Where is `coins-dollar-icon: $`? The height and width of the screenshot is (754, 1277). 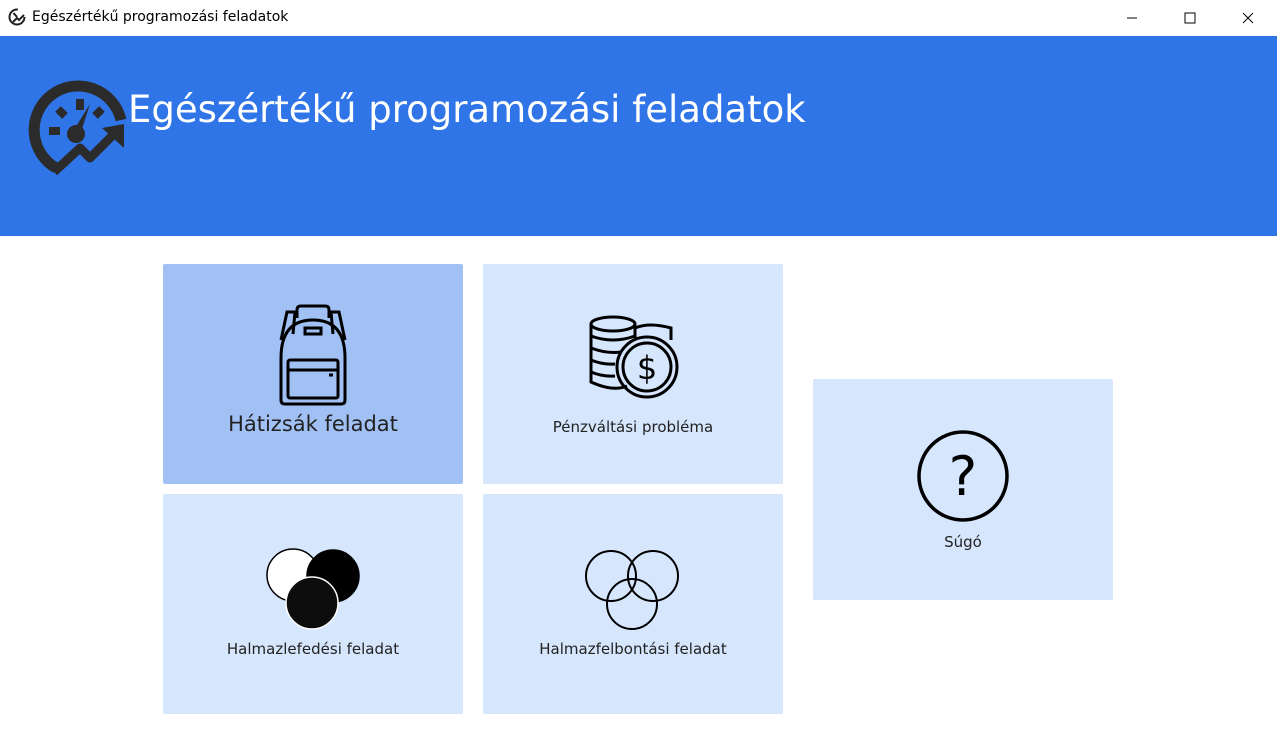 coins-dollar-icon: $ is located at coordinates (634, 357).